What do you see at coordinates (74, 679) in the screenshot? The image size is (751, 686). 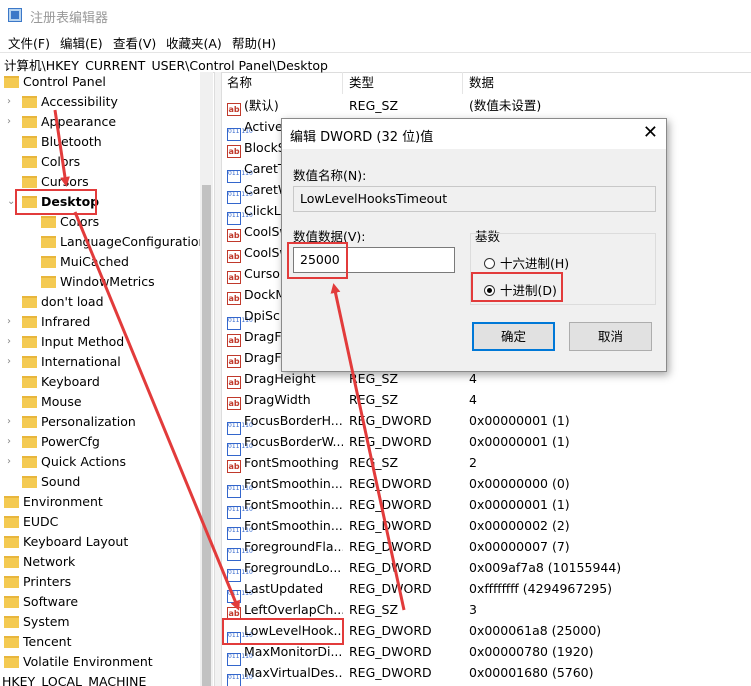 I see `tree-item: HKEY_LOCAL_MACHINE` at bounding box center [74, 679].